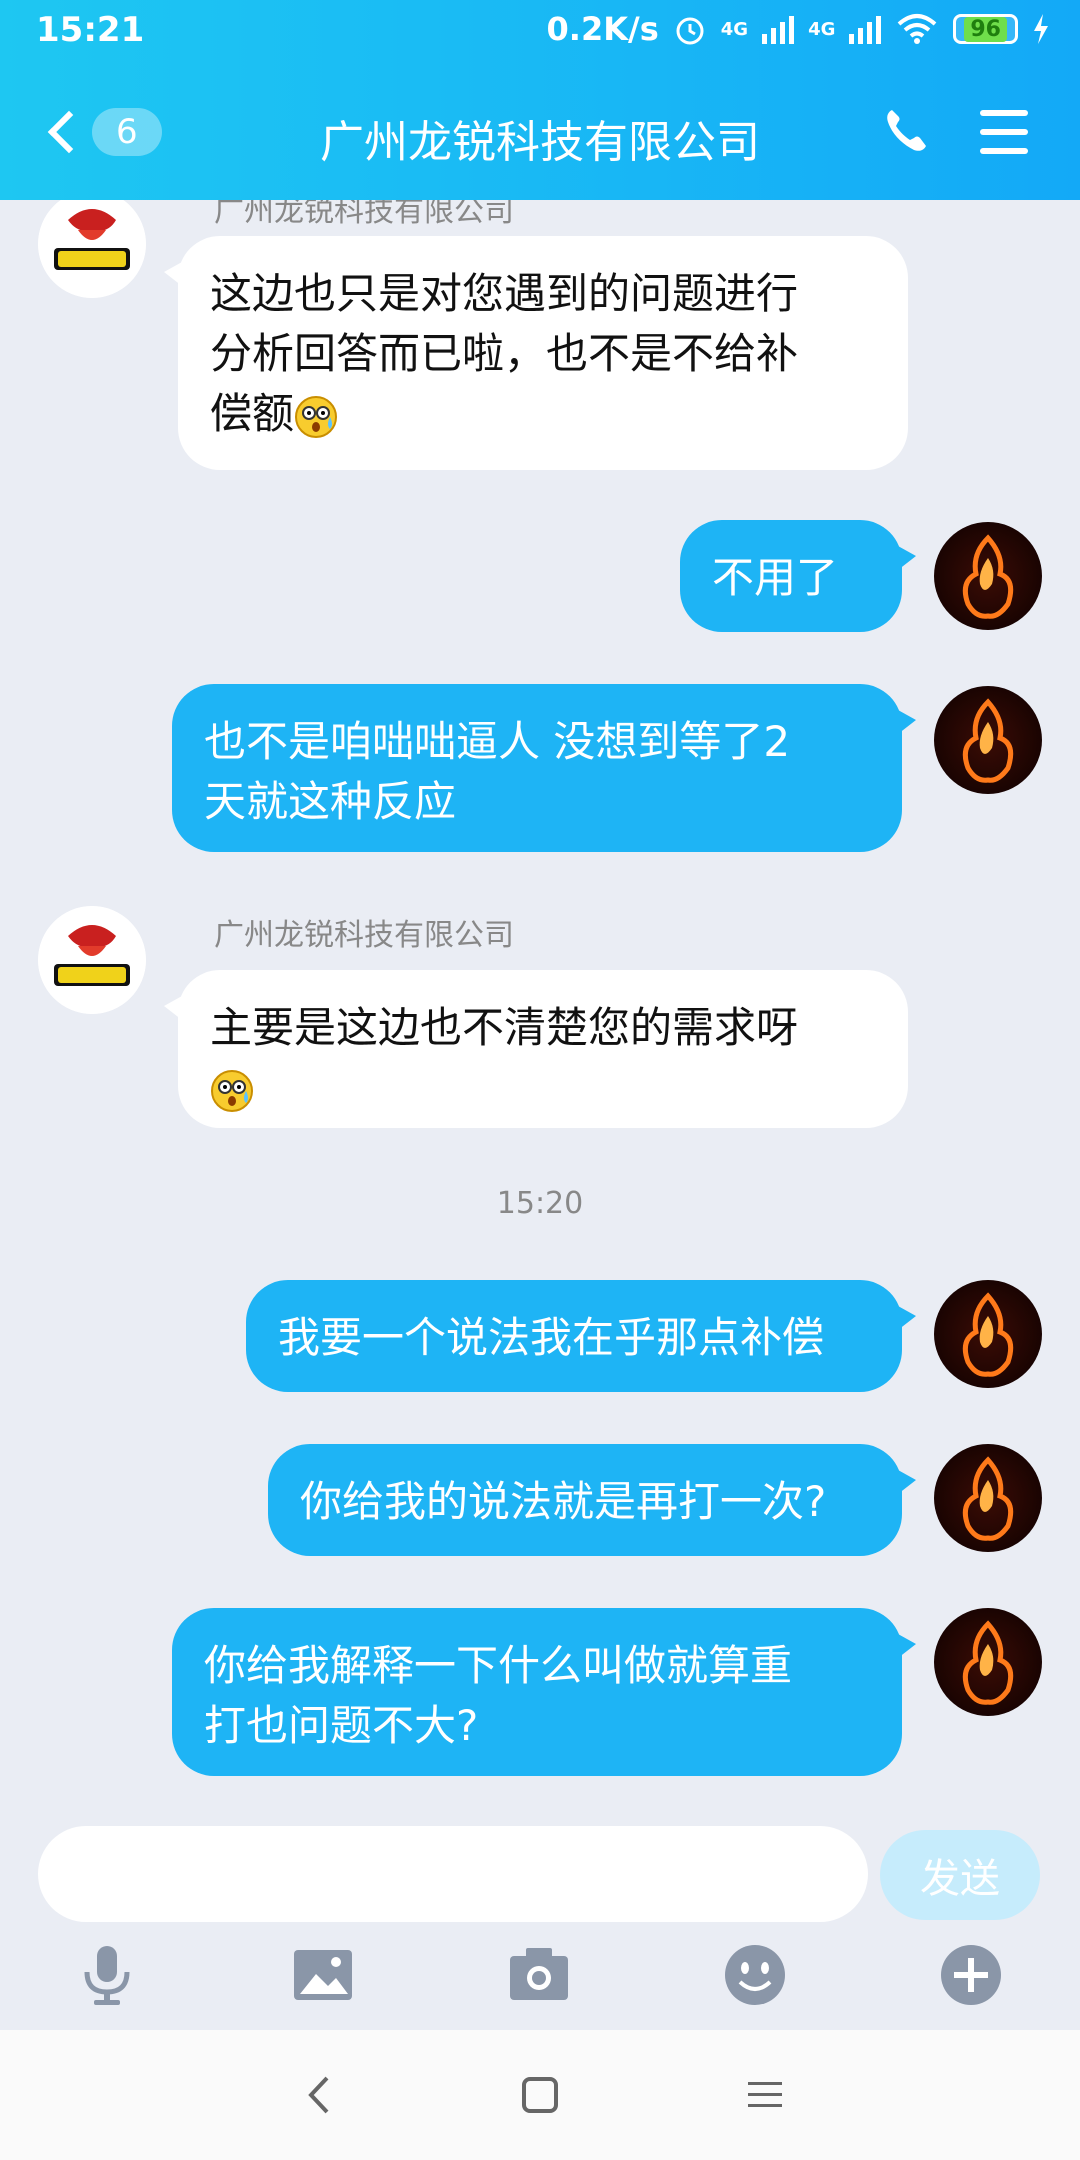  I want to click on outgoing-bubble: 你给我的说法就是再打一次?, so click(592, 1500).